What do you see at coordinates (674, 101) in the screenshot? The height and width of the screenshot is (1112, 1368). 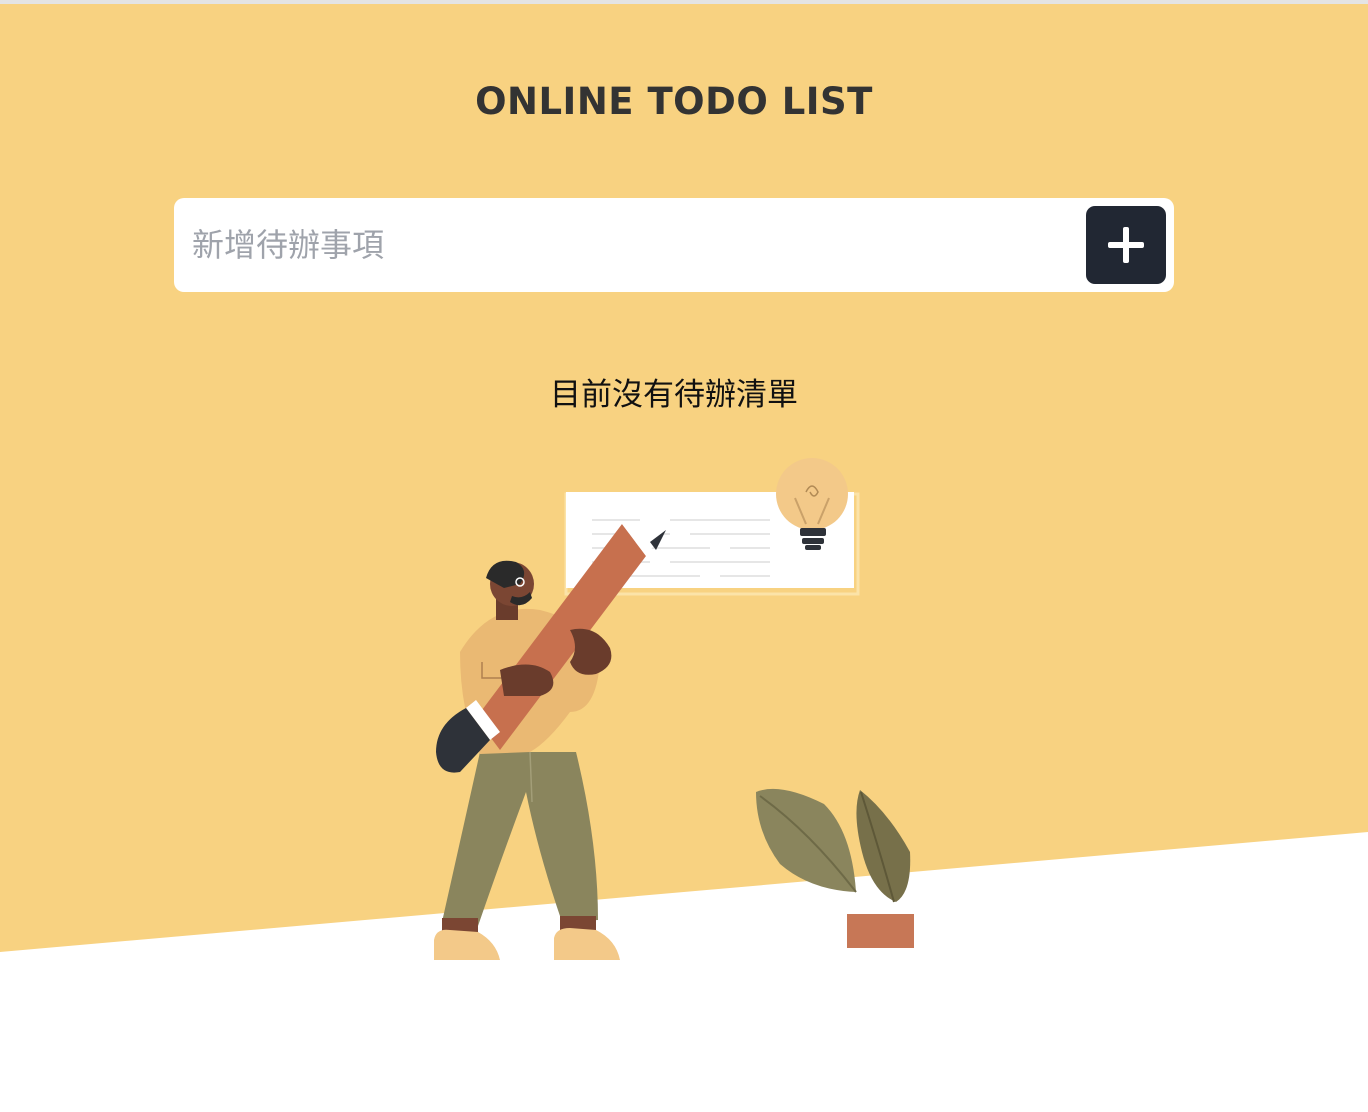 I see `app-title: ONLINE TODO LIST` at bounding box center [674, 101].